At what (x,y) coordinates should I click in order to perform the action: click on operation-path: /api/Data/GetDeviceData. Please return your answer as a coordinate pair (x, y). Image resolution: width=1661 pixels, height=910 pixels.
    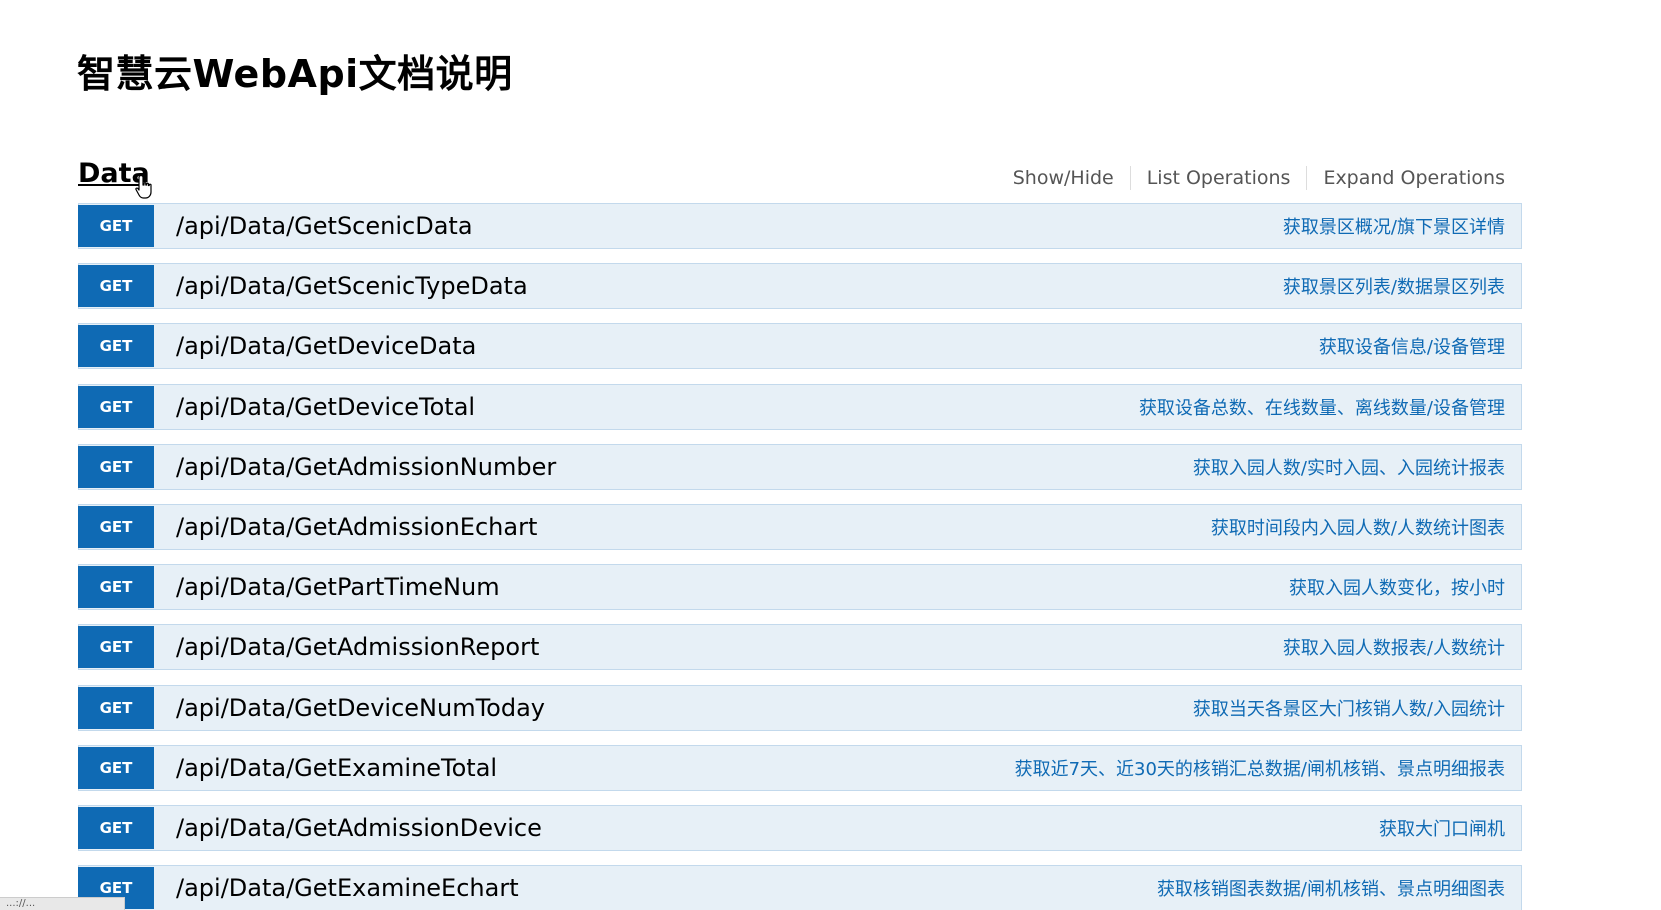
    Looking at the image, I should click on (326, 346).